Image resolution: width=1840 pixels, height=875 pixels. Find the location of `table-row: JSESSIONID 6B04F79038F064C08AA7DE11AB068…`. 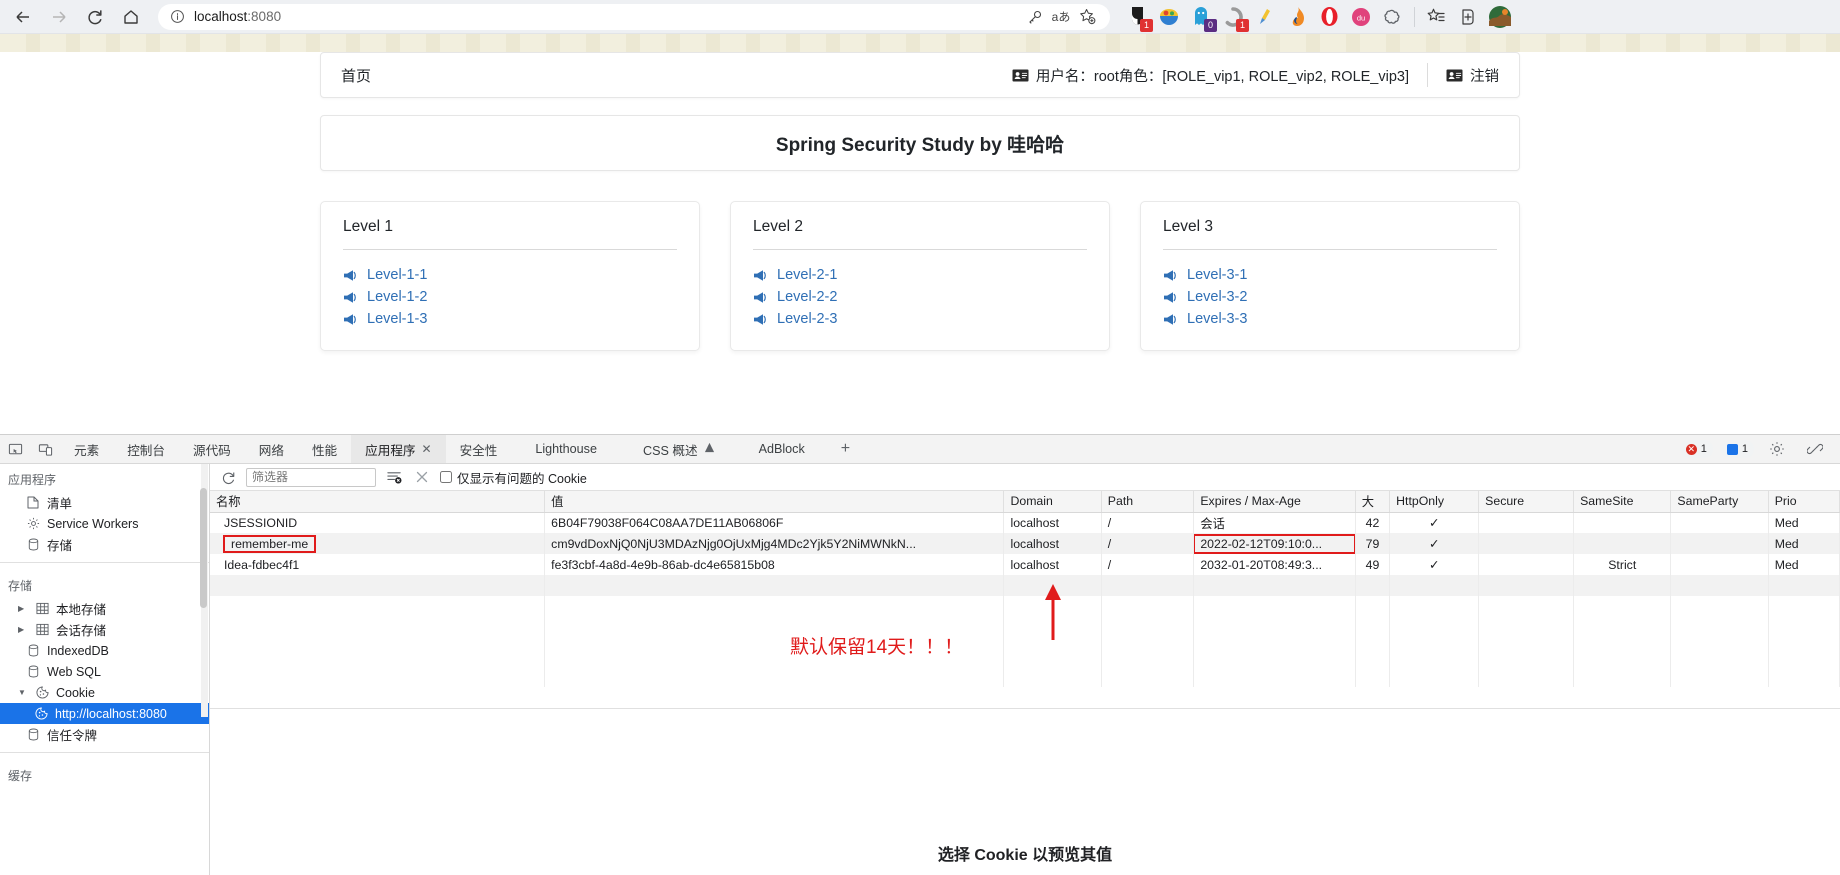

table-row: JSESSIONID 6B04F79038F064C08AA7DE11AB068… is located at coordinates (1025, 522).